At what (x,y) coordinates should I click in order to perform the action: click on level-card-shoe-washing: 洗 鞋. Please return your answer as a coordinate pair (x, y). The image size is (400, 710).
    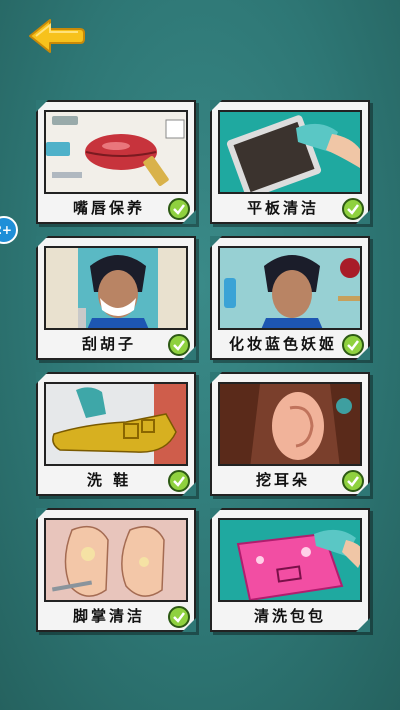
    Looking at the image, I should click on (116, 434).